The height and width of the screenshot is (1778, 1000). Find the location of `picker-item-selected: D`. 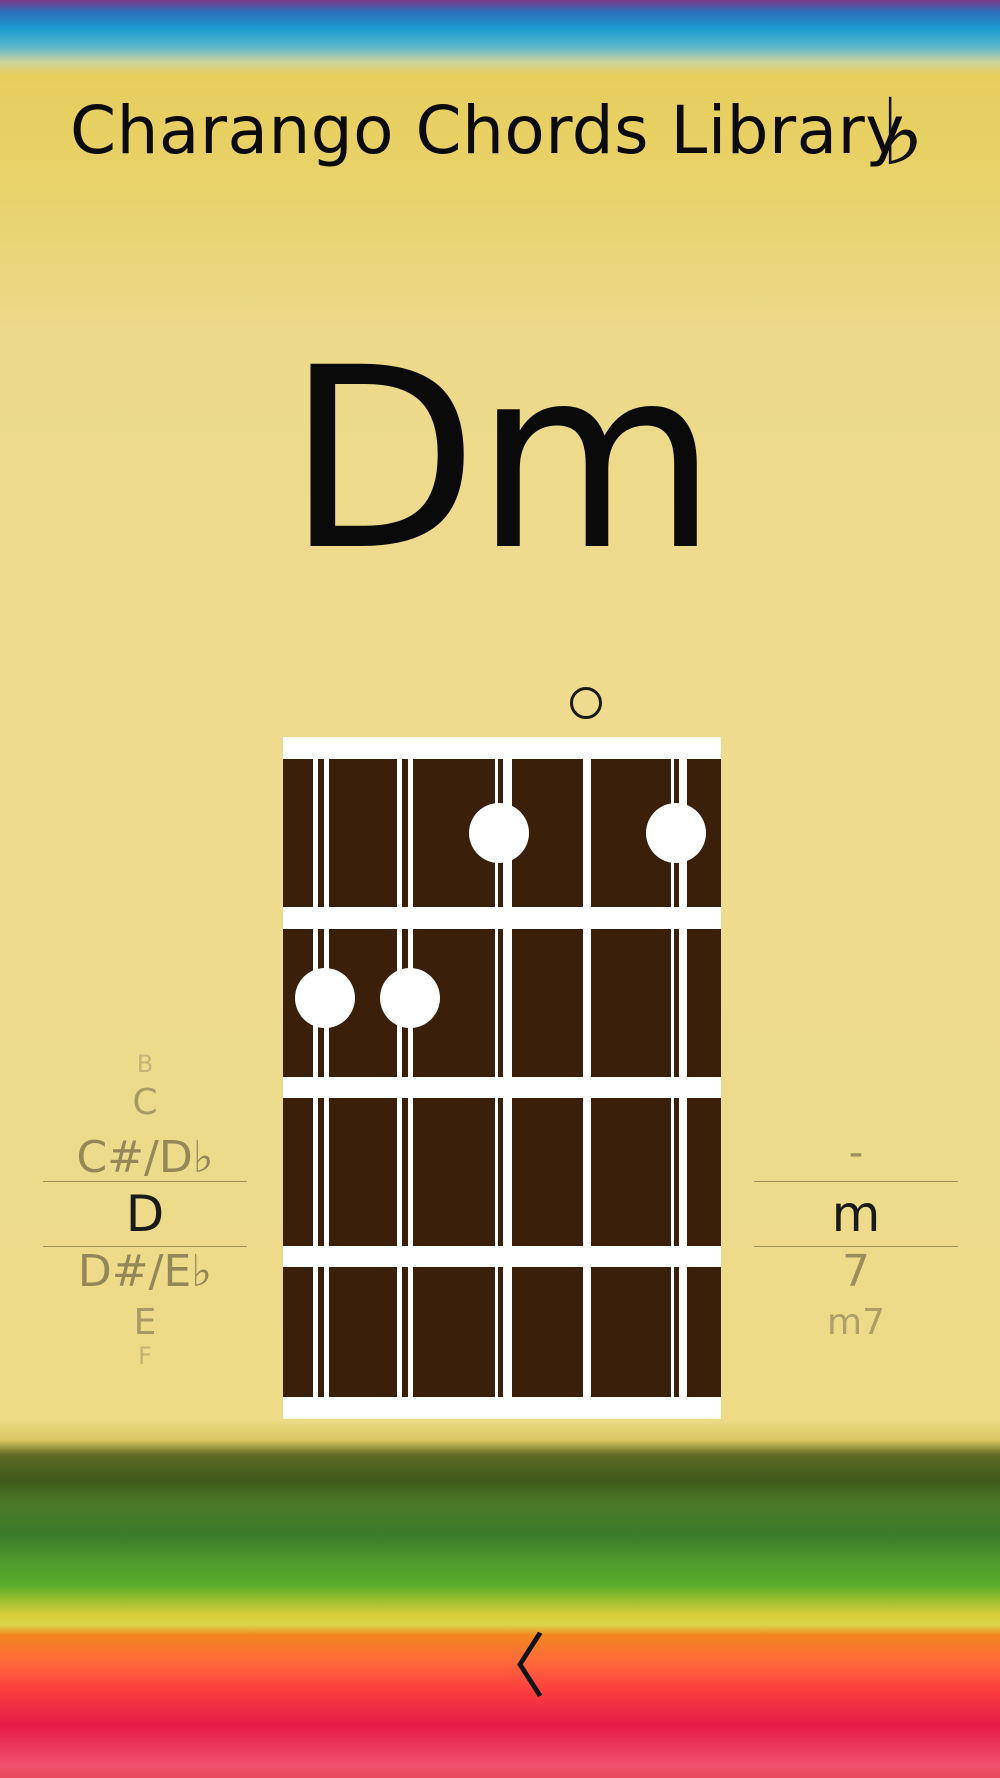

picker-item-selected: D is located at coordinates (145, 1214).